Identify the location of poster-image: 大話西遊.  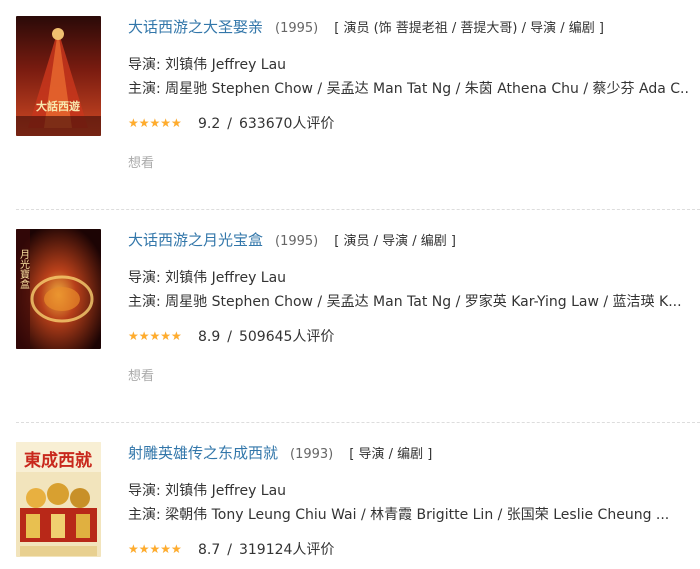
(58, 76).